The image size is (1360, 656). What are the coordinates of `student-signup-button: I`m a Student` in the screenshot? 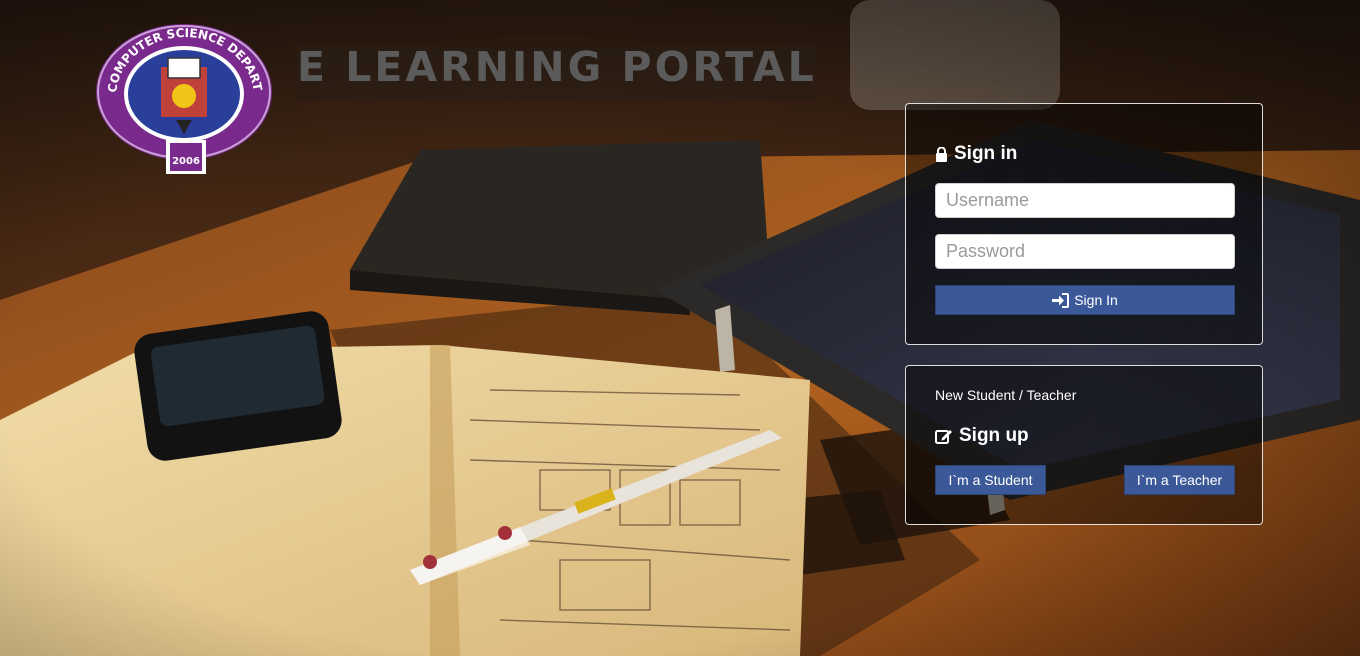 It's located at (990, 480).